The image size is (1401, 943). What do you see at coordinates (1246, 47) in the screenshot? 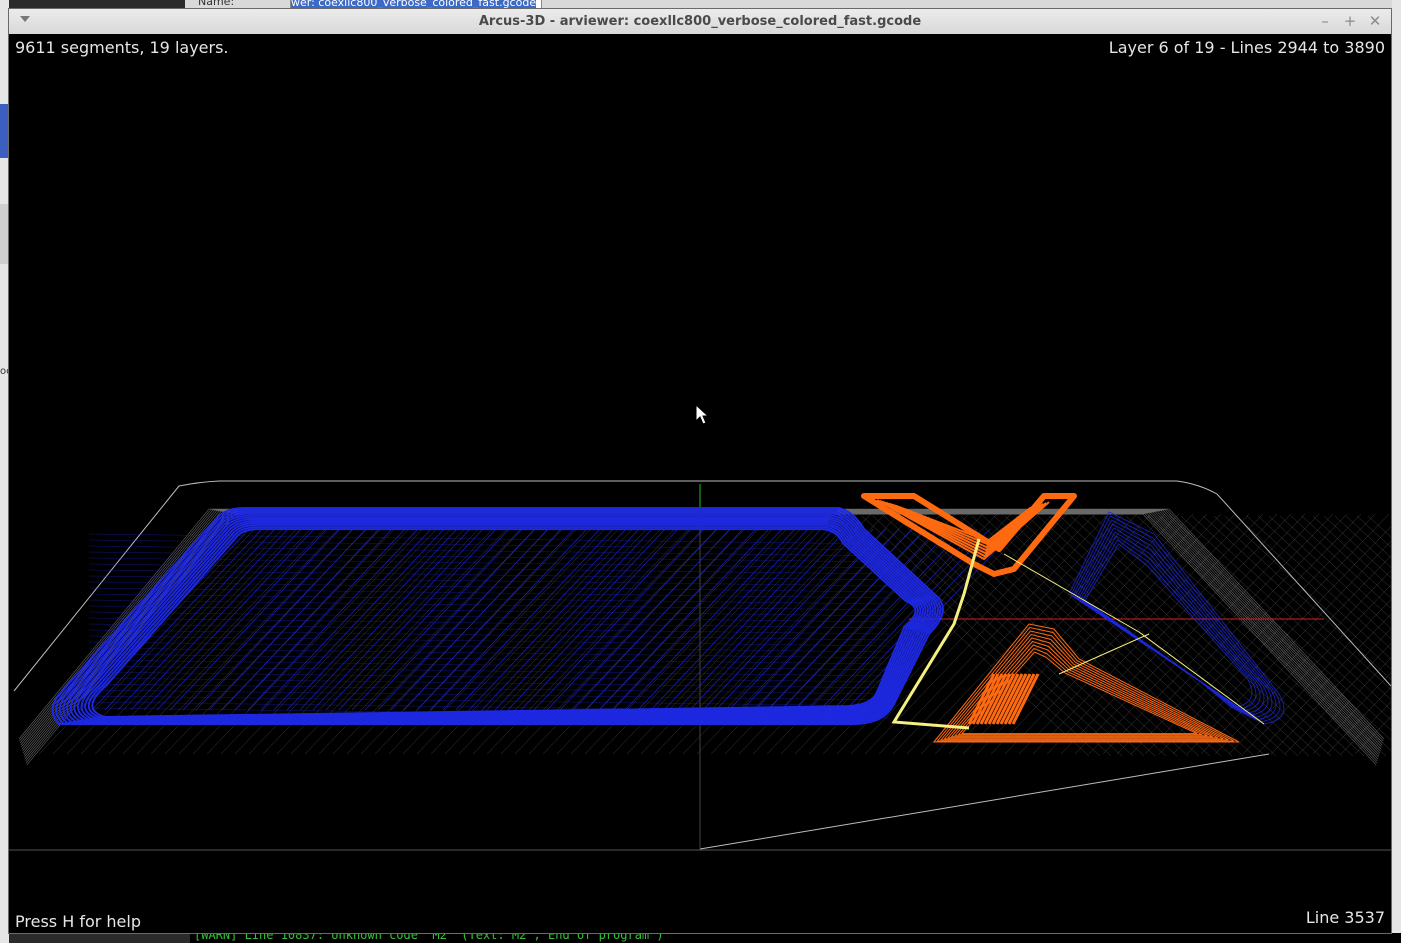
I see `layer-info: Layer 6 of 19 - Lines 2944 to 3890` at bounding box center [1246, 47].